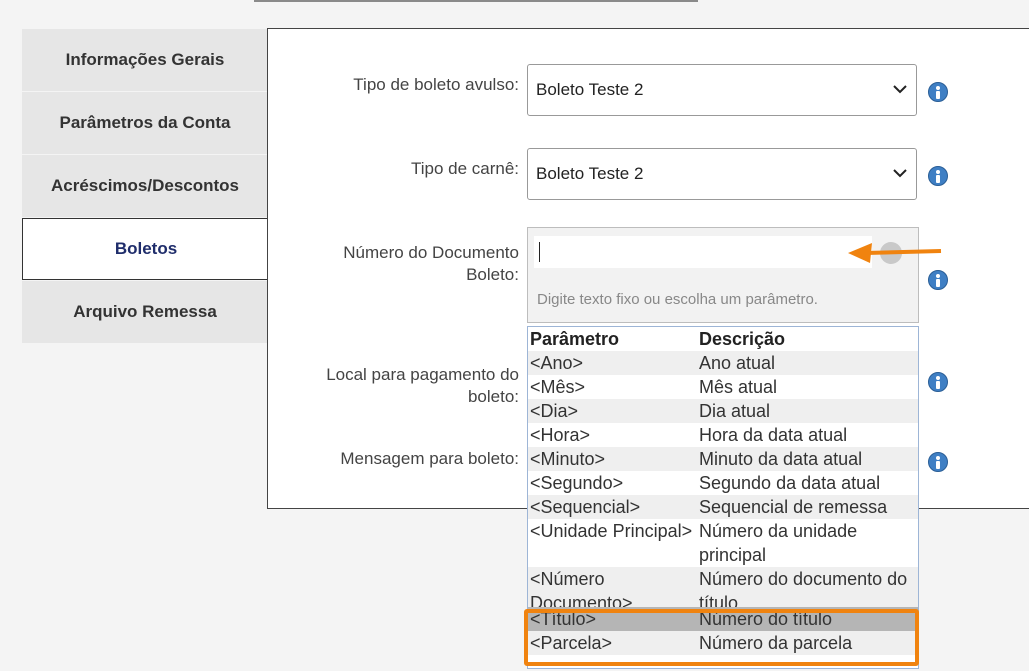 The image size is (1029, 671). I want to click on tab-parametros-conta: Parâmetros da Conta, so click(145, 123).